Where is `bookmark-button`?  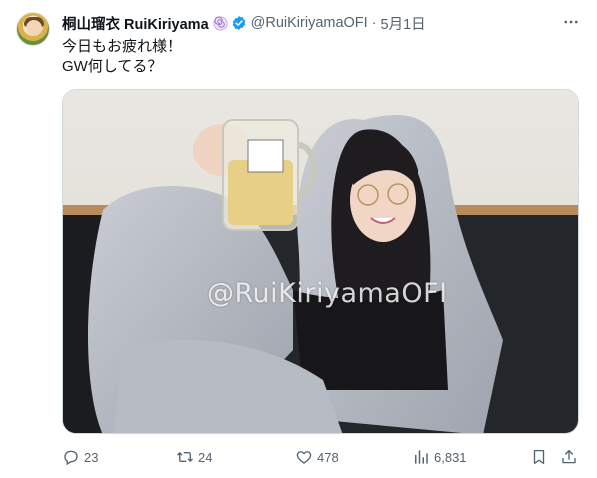 bookmark-button is located at coordinates (541, 457).